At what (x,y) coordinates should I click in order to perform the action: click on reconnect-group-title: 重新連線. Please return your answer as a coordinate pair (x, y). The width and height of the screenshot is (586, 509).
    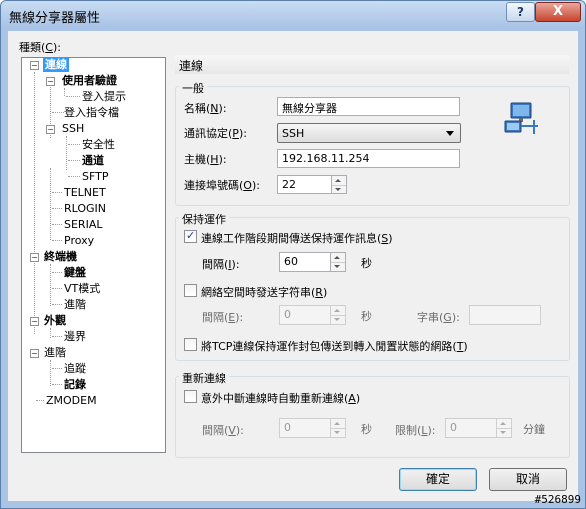
    Looking at the image, I should click on (204, 378).